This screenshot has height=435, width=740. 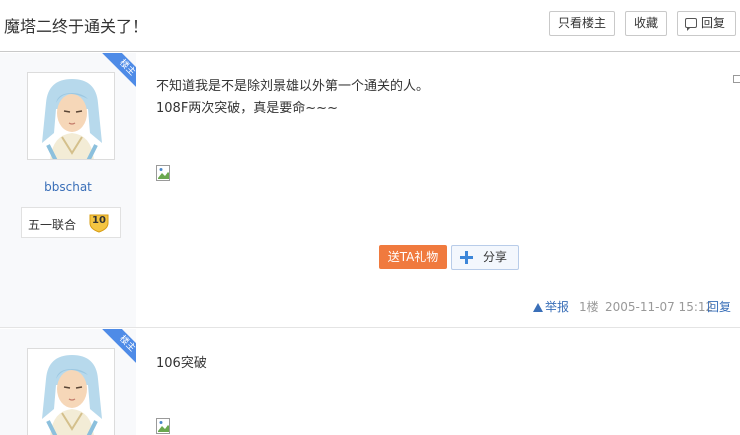 I want to click on user-rank: 五一联合 10, so click(x=71, y=222).